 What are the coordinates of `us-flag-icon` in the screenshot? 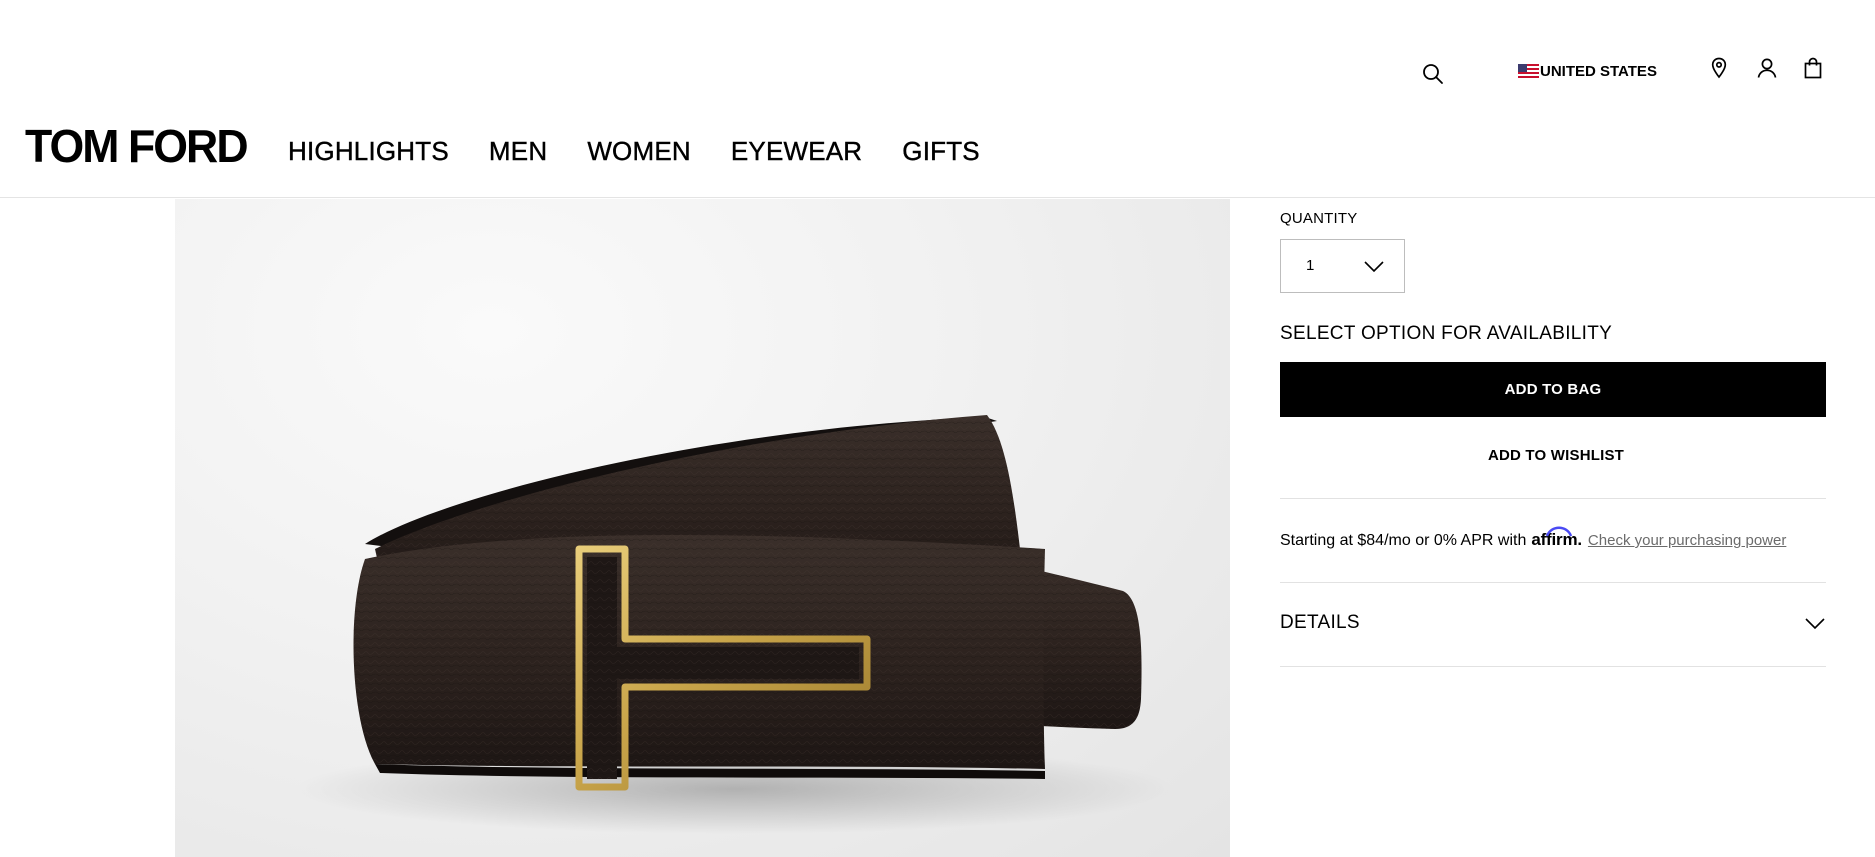 It's located at (1528, 71).